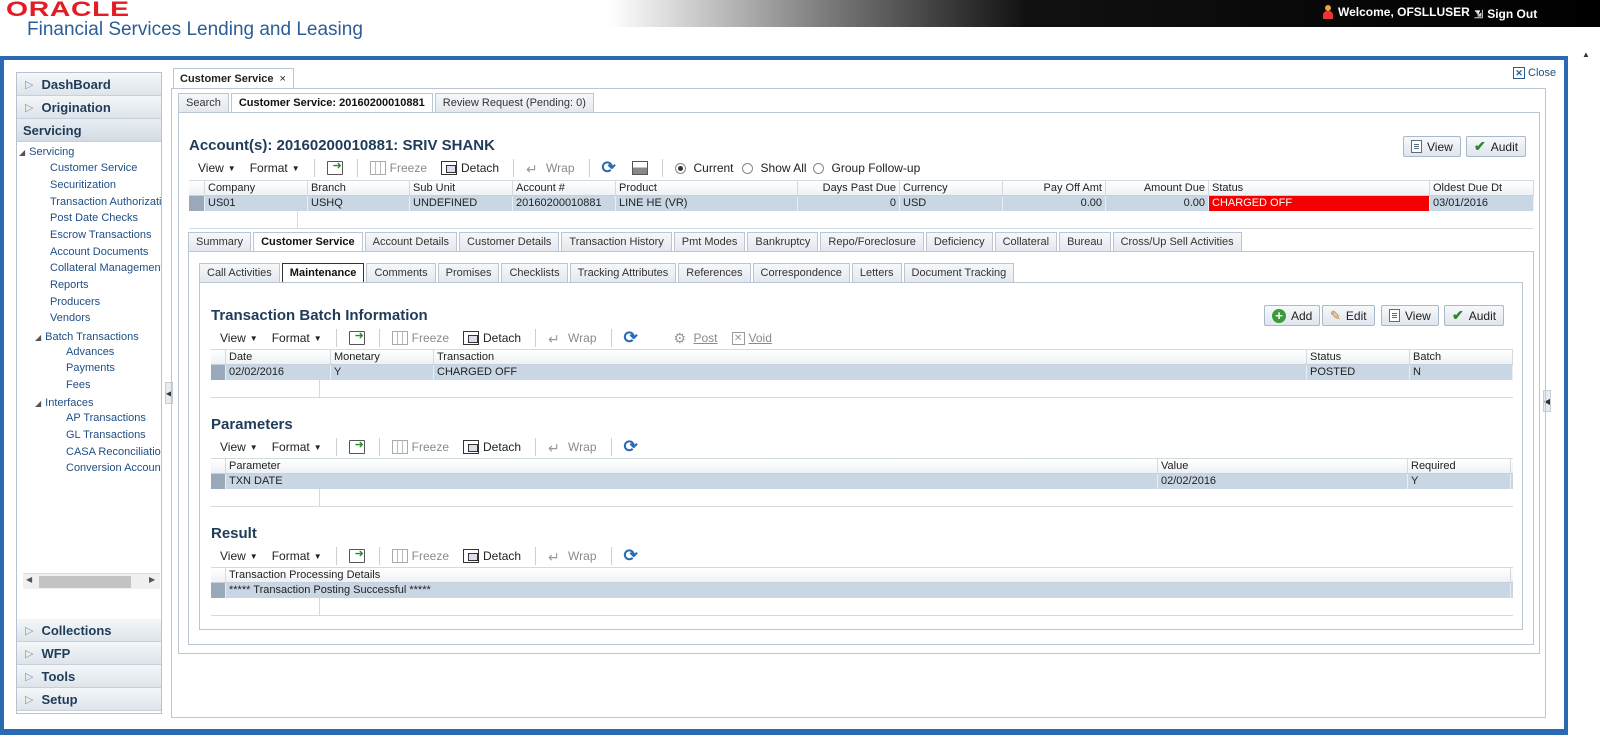  I want to click on void-button: ✕ Void, so click(751, 338).